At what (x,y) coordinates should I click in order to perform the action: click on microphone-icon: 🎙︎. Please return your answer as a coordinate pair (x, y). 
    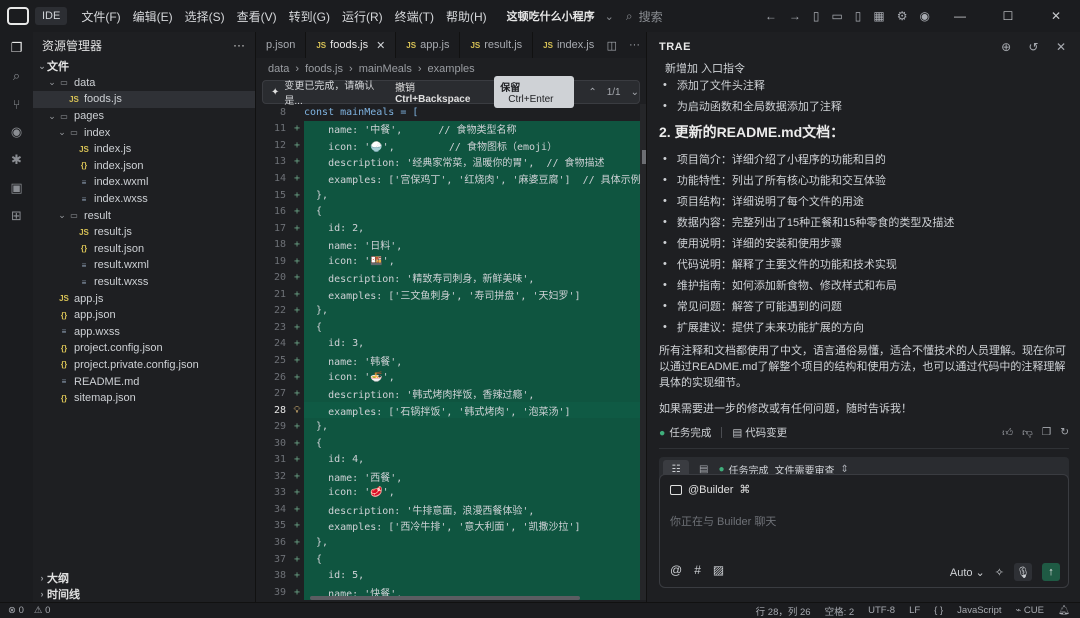
    Looking at the image, I should click on (1023, 572).